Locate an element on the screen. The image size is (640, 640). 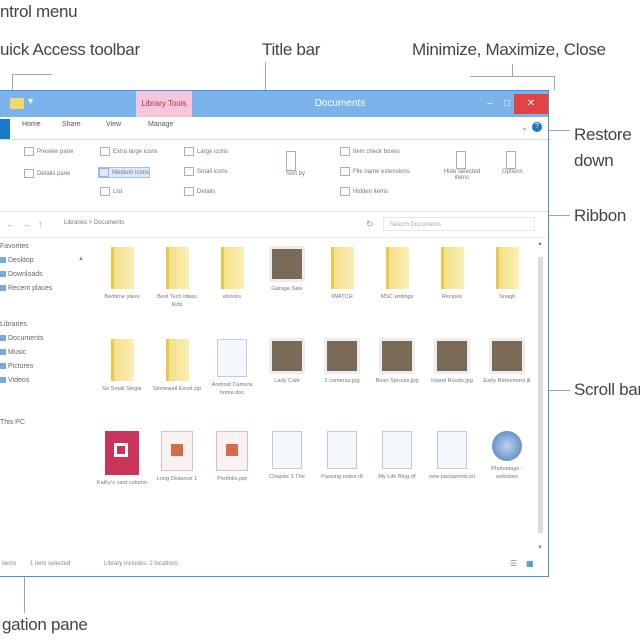
back-arrow-icon: ← is located at coordinates (10, 224).